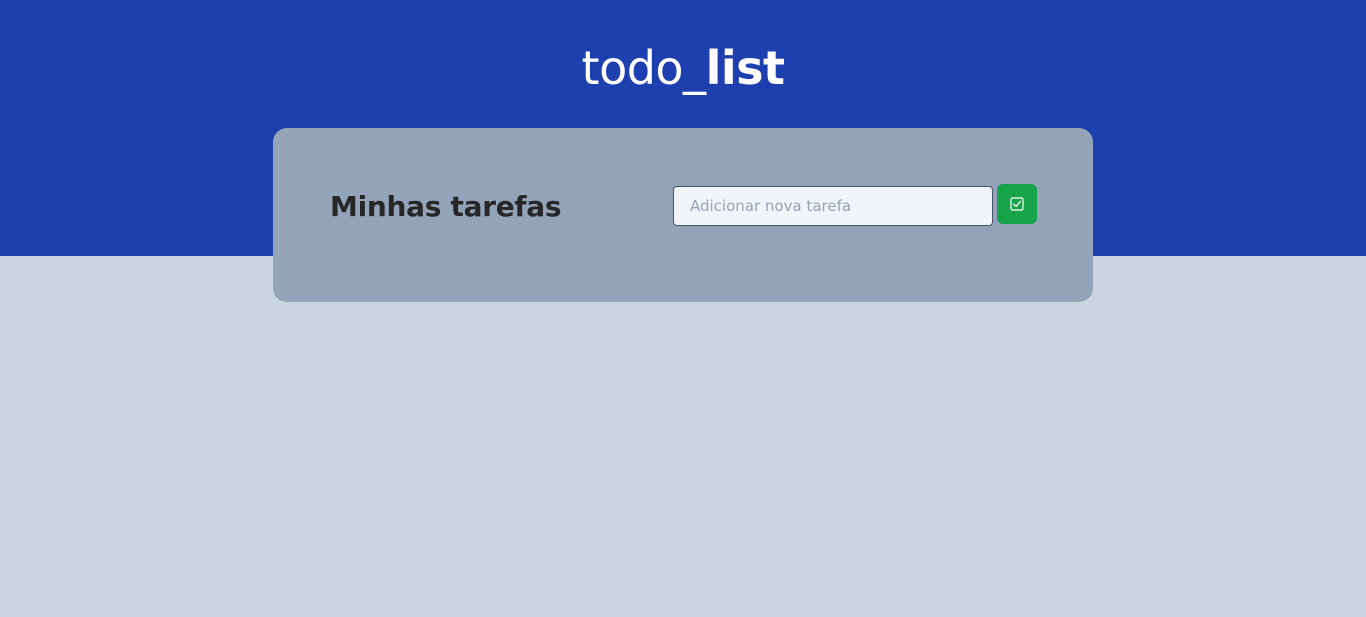 The width and height of the screenshot is (1366, 617). I want to click on app-title-regular: todo_, so click(644, 68).